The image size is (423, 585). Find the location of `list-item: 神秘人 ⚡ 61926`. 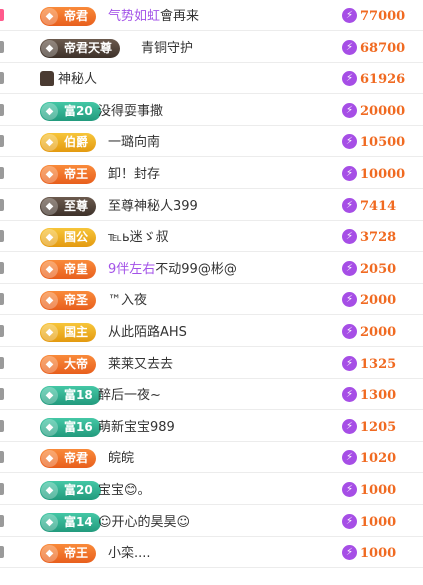

list-item: 神秘人 ⚡ 61926 is located at coordinates (211, 79).